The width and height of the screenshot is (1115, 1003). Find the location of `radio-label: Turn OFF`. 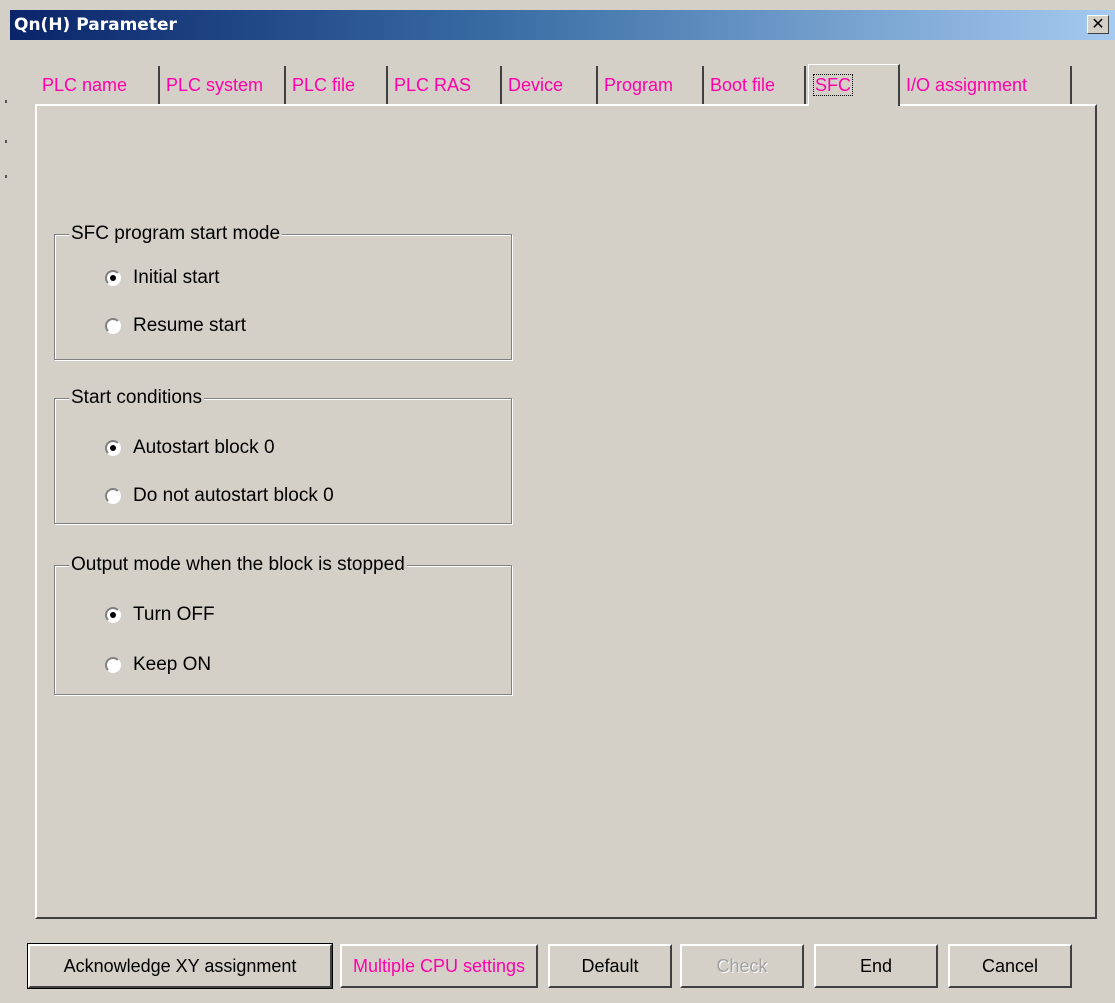

radio-label: Turn OFF is located at coordinates (174, 614).